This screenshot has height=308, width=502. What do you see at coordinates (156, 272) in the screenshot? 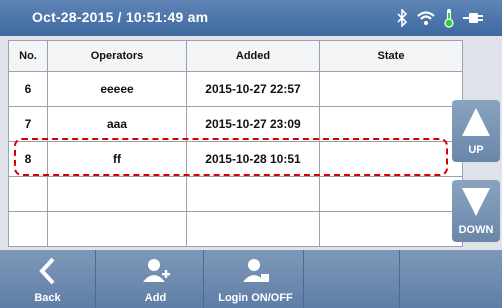
I see `add-user-icon` at bounding box center [156, 272].